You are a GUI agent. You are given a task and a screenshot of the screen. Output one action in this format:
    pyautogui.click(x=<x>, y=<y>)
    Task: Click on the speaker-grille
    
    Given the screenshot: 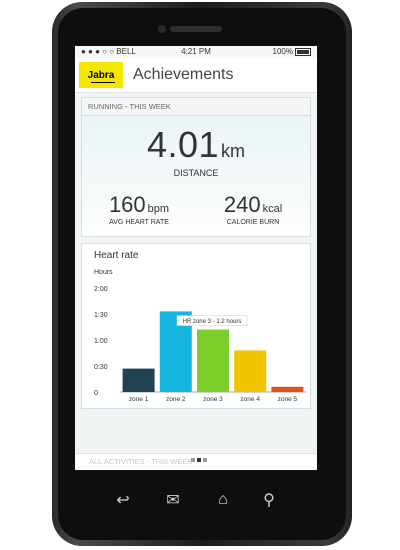 What is the action you would take?
    pyautogui.click(x=190, y=29)
    